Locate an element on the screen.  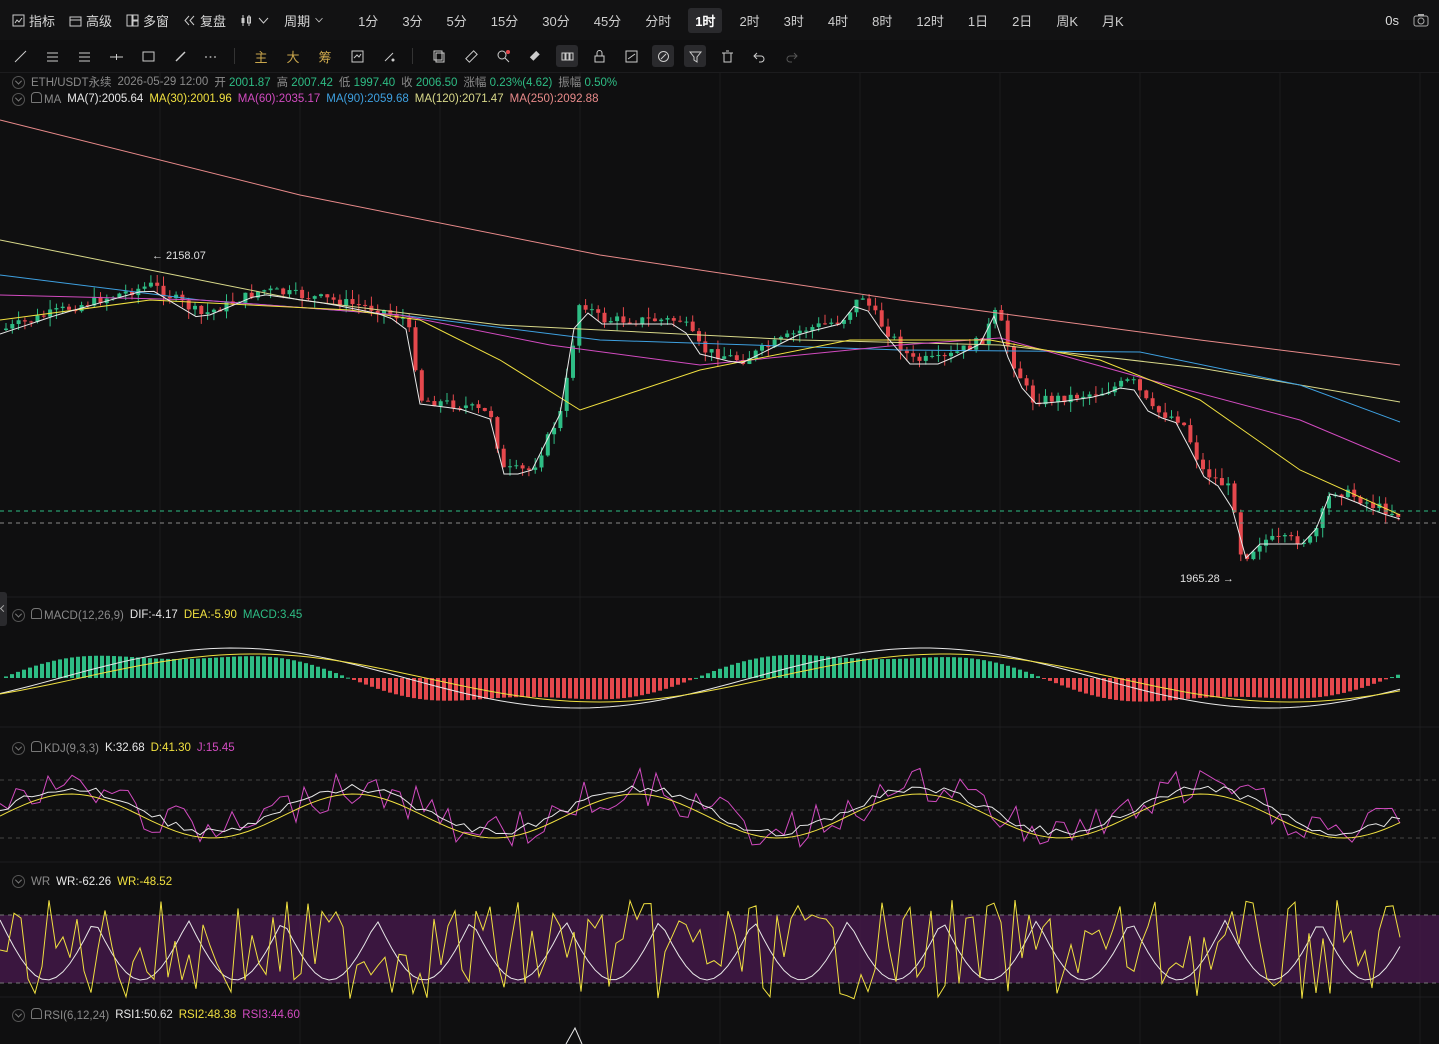
multi-window-button: 多窗 is located at coordinates (147, 20).